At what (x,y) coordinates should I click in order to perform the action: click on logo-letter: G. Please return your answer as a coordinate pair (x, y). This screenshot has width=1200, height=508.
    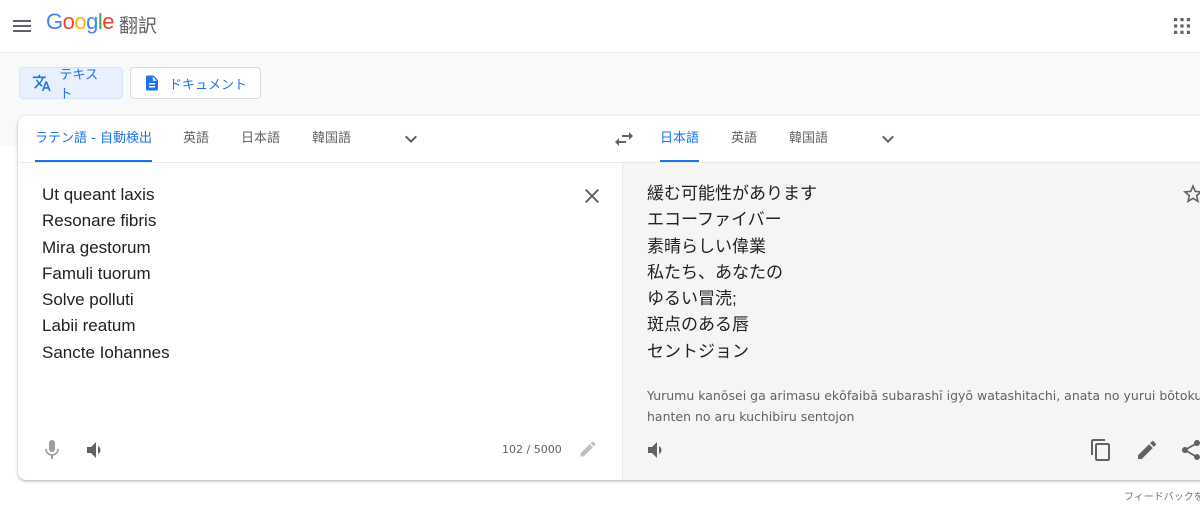
    Looking at the image, I should click on (54, 21).